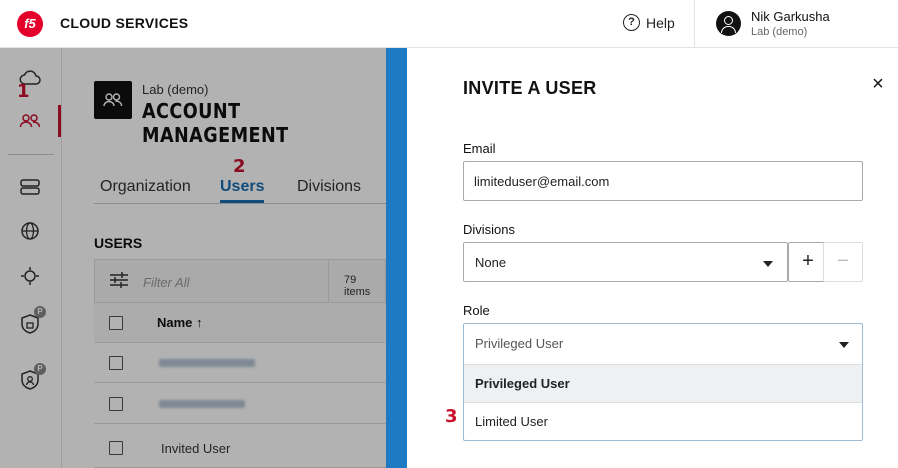 The image size is (898, 468). What do you see at coordinates (663, 421) in the screenshot?
I see `role-option-limited-user: Limited User` at bounding box center [663, 421].